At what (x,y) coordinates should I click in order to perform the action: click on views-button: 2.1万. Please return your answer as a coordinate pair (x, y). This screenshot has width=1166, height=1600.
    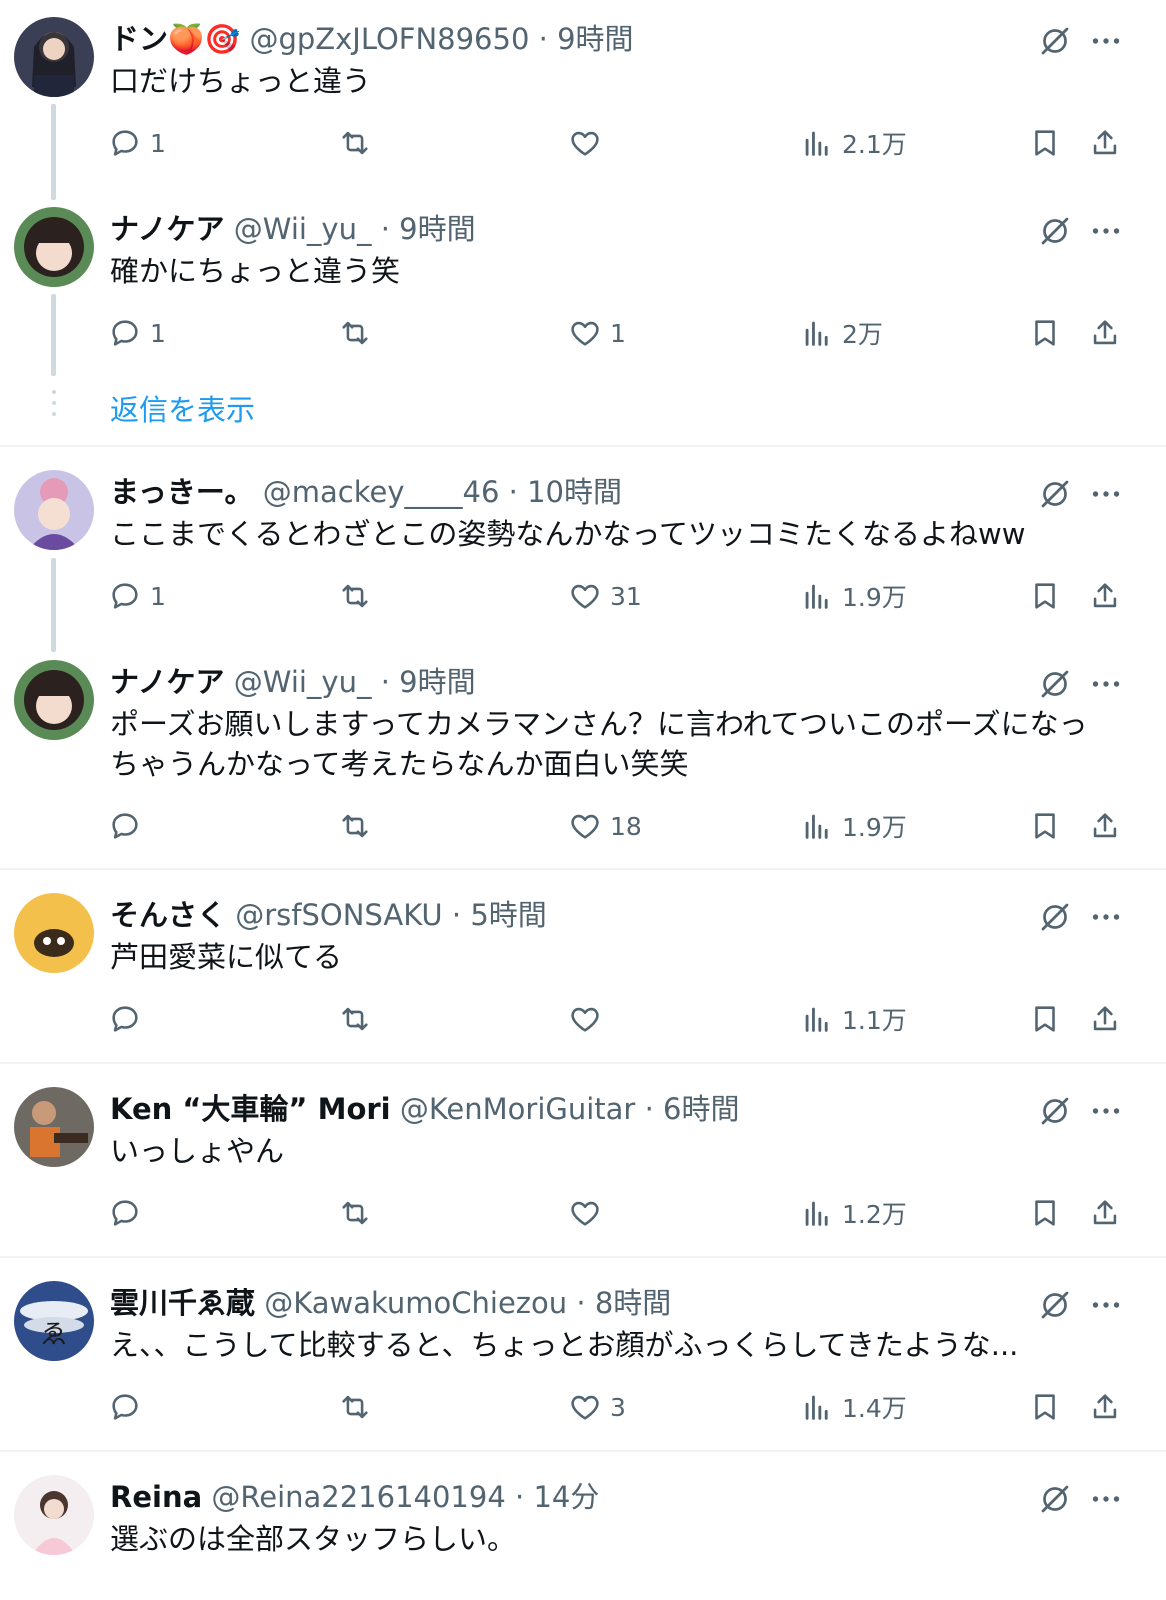
    Looking at the image, I should click on (853, 143).